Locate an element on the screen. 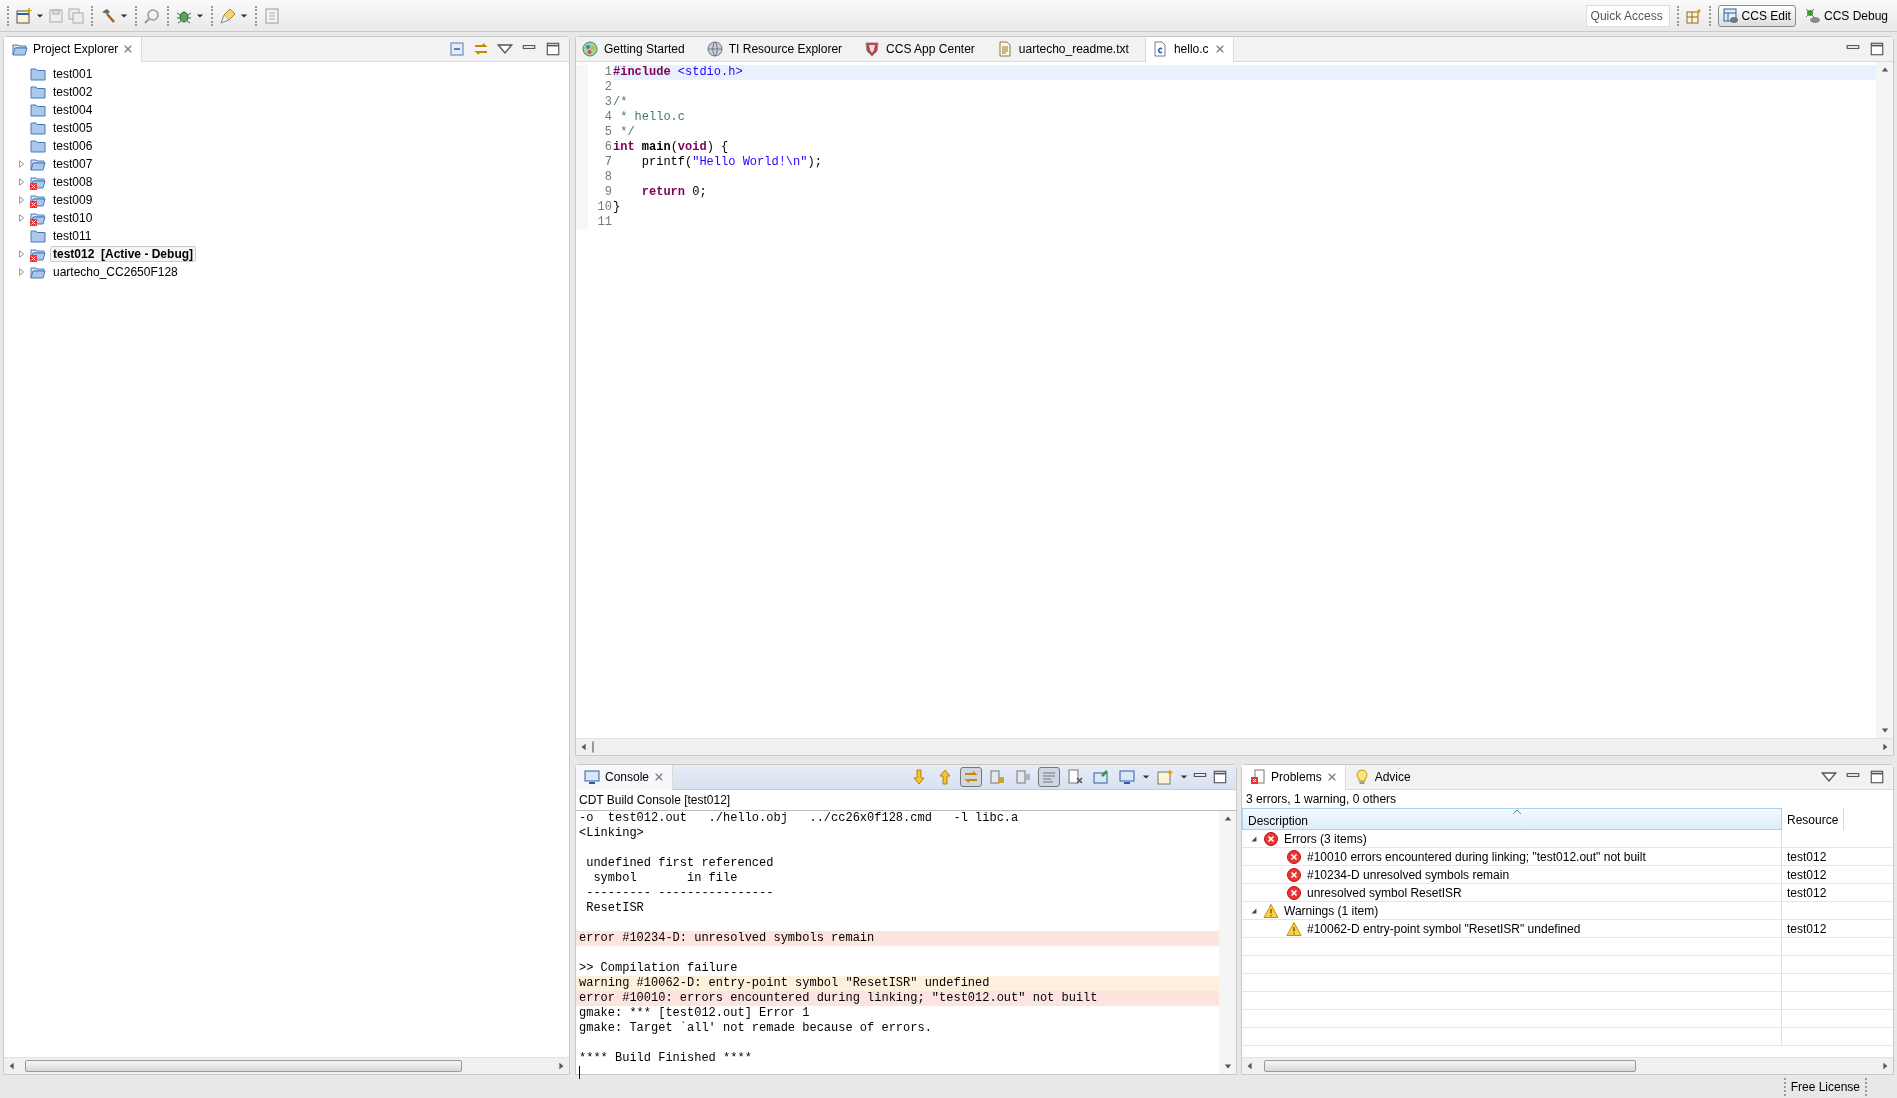 The width and height of the screenshot is (1897, 1098). editor-tab: CCS App Center is located at coordinates (924, 49).